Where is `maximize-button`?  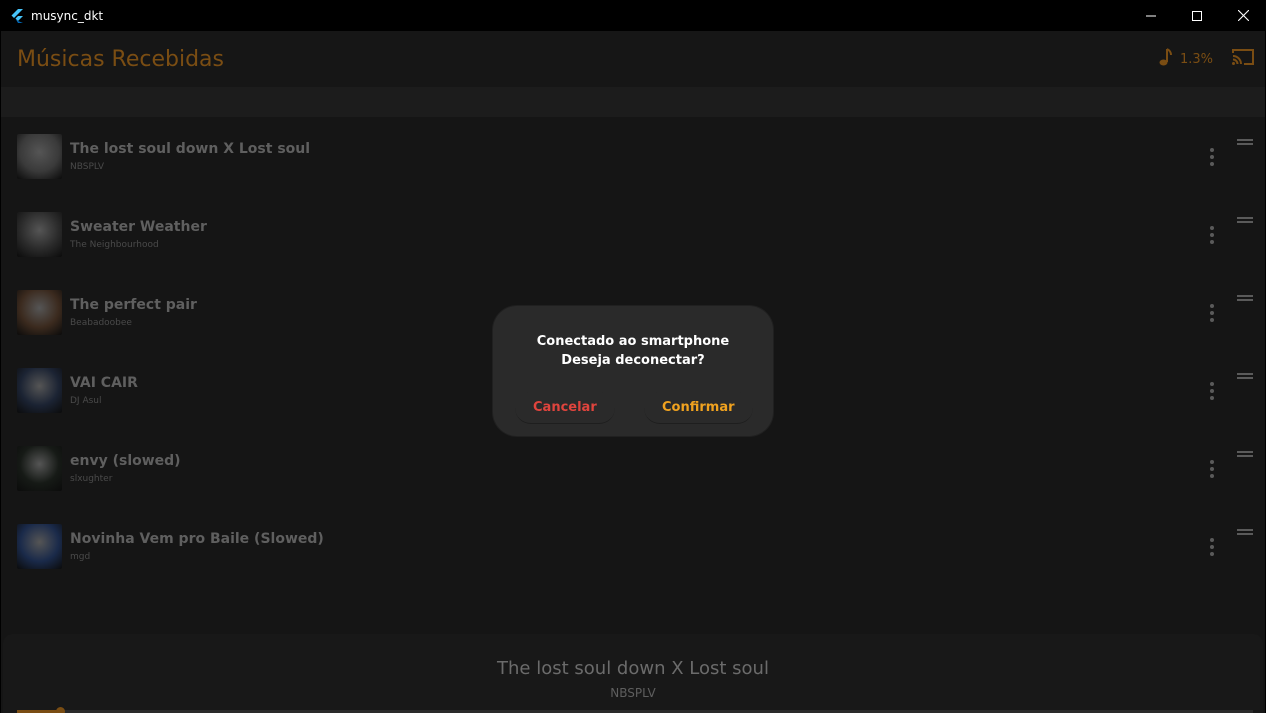
maximize-button is located at coordinates (1197, 15).